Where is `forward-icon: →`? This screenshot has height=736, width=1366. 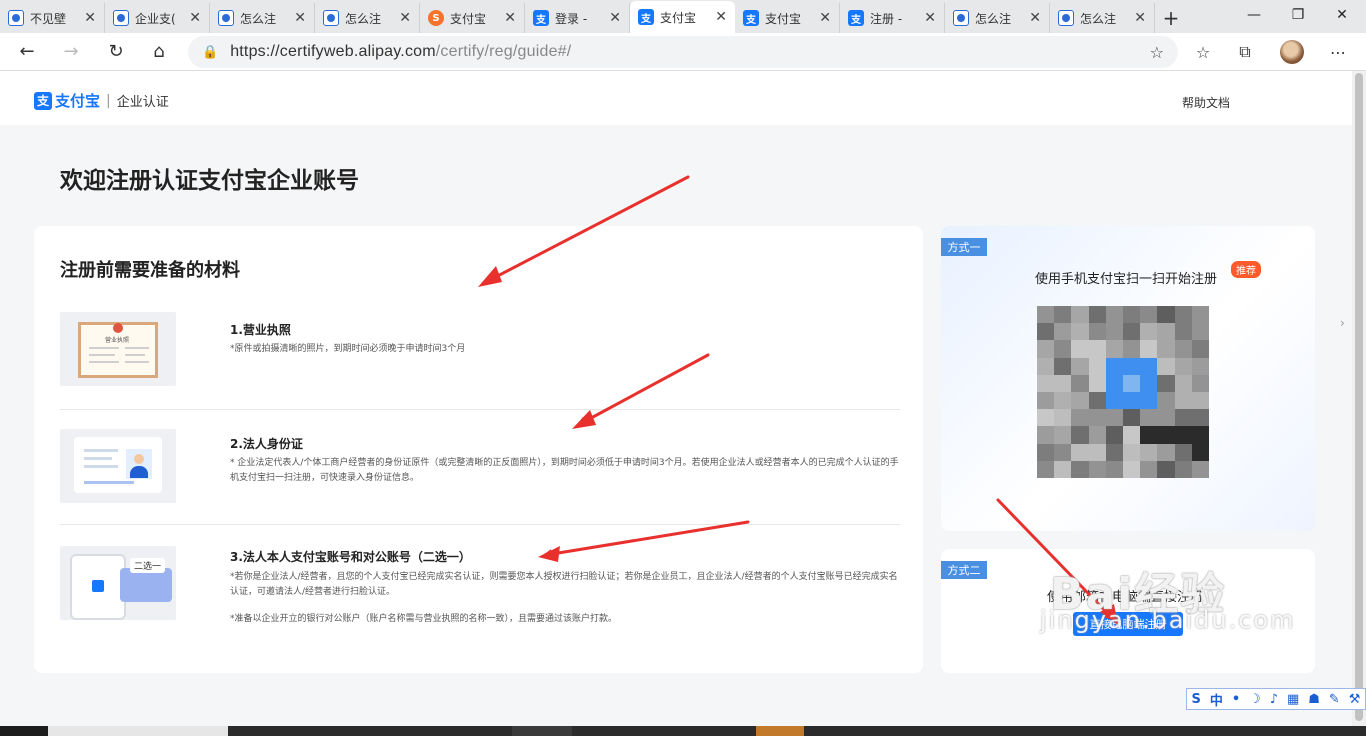 forward-icon: → is located at coordinates (71, 52).